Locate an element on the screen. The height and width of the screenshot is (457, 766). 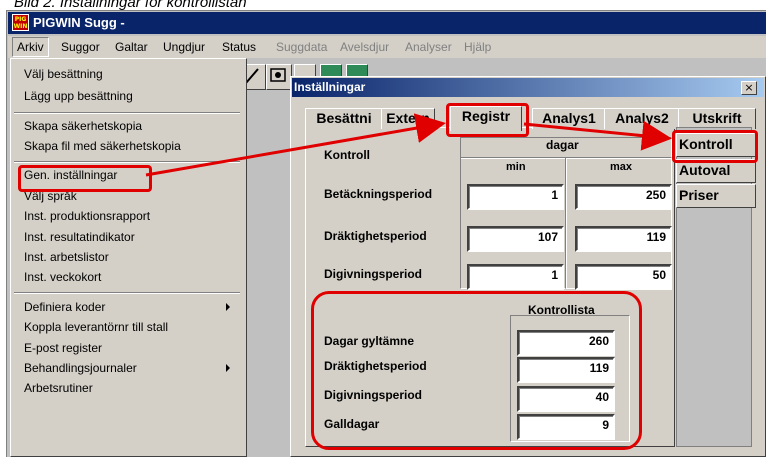
annotation-arrow-to-kontroll is located at coordinates (597, 135).